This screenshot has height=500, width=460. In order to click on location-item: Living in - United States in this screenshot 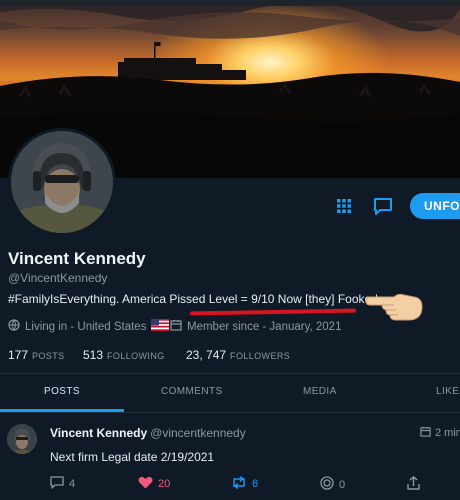, I will do `click(89, 326)`.